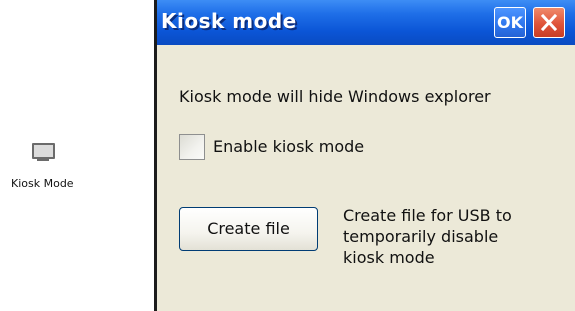 Image resolution: width=575 pixels, height=311 pixels. I want to click on create-file-description-line: temporarily disable, so click(421, 236).